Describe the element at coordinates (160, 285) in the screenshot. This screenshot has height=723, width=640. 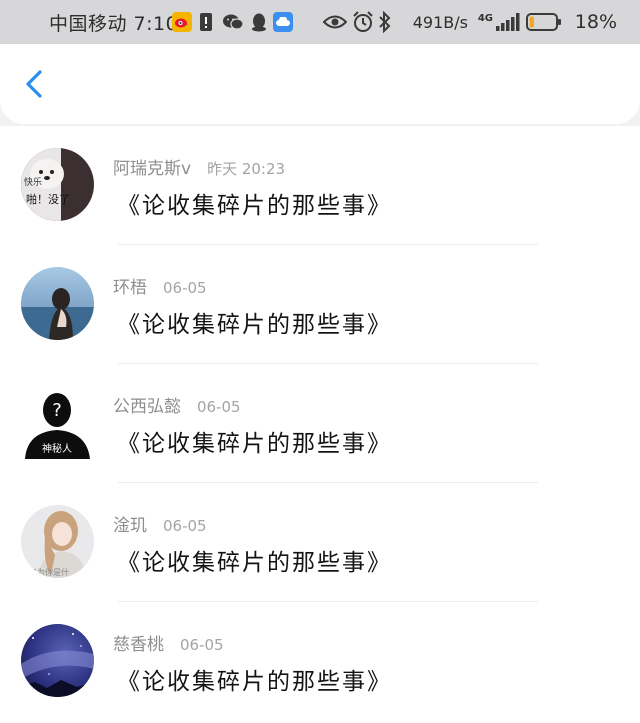
I see `post-meta: 环梧 06-05` at that location.